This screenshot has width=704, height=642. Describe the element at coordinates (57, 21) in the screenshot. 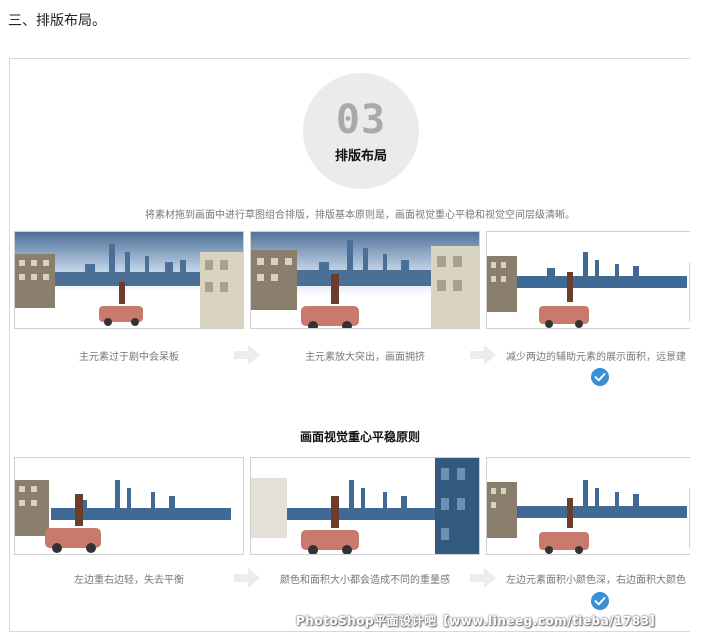

I see `section-heading: 三、排版布局。` at that location.